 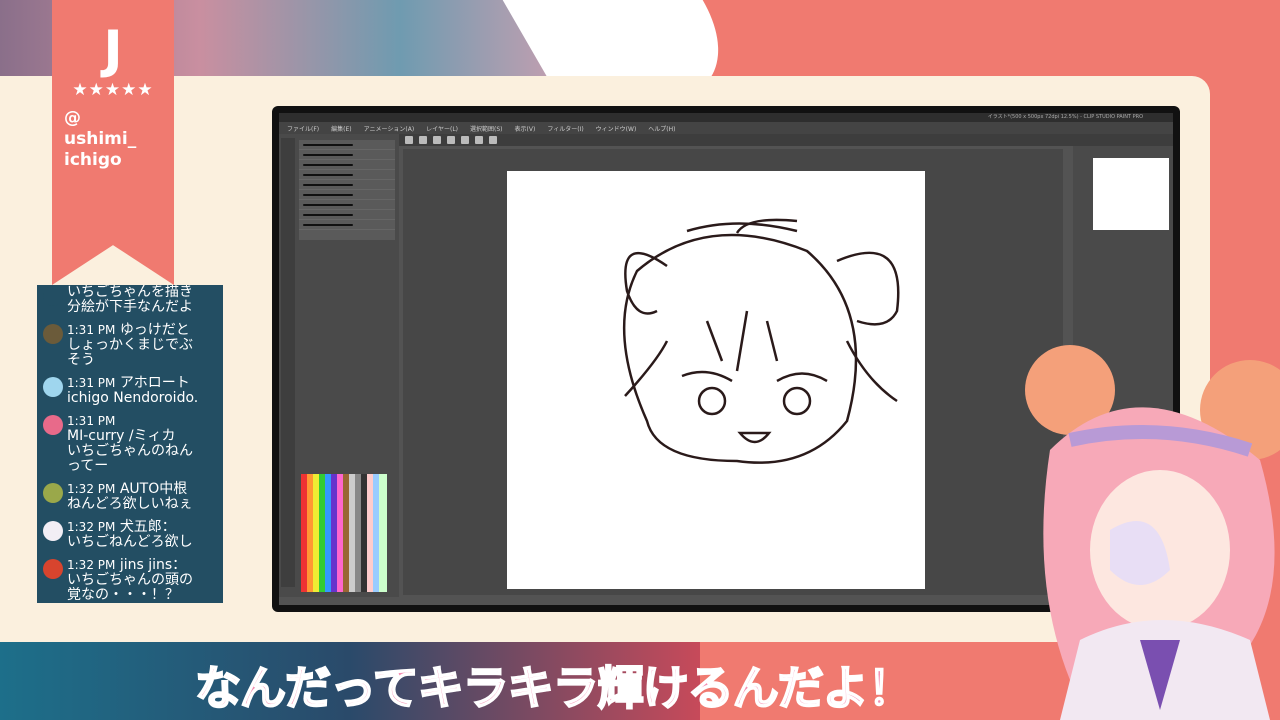 I want to click on menu-item: ファイル(F), so click(x=303, y=128).